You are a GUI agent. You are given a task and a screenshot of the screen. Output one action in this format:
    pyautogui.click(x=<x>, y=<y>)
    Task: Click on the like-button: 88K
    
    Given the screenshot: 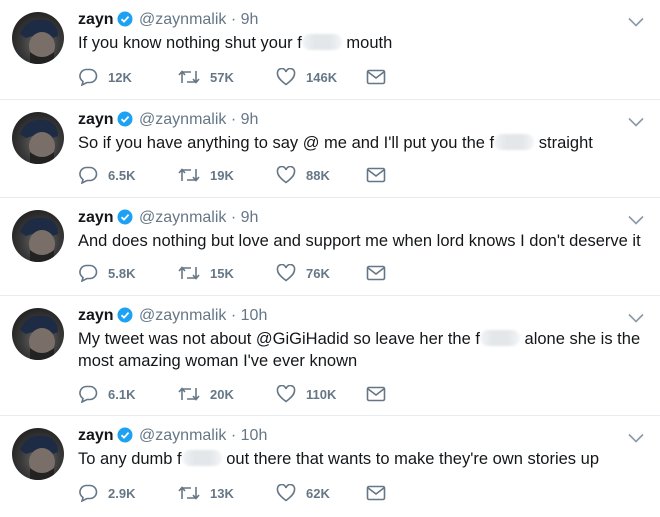 What is the action you would take?
    pyautogui.click(x=321, y=175)
    